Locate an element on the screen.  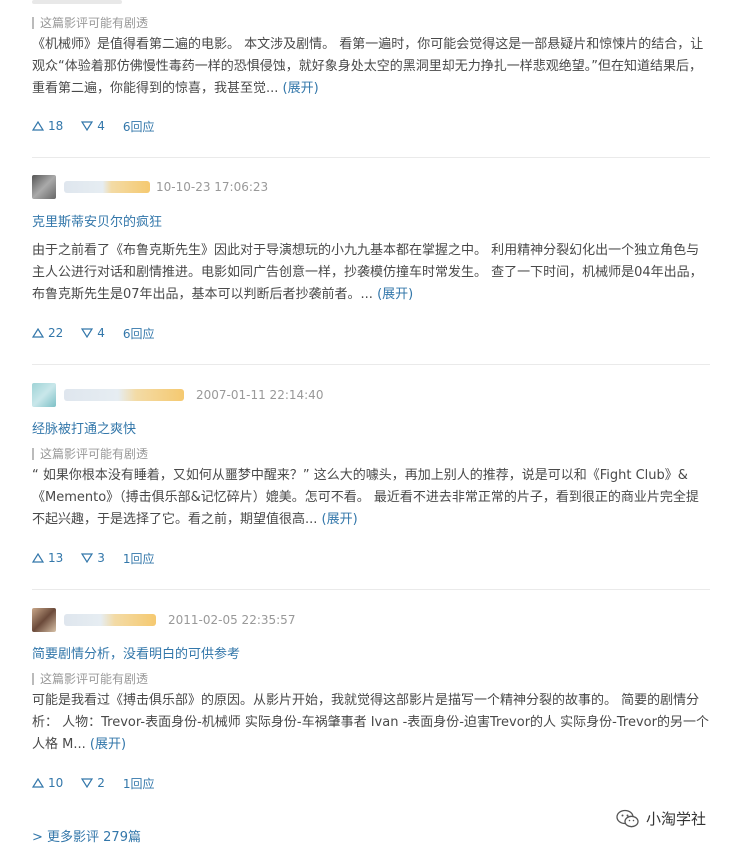
upvote-button: 18 is located at coordinates (47, 126).